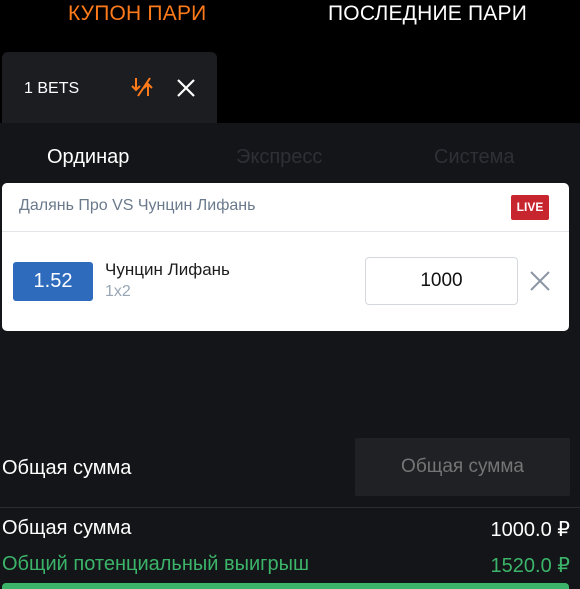 Image resolution: width=580 pixels, height=589 pixels. Describe the element at coordinates (290, 20) in the screenshot. I see `top-tabs: КУПОН ПАРИ ПОСЛЕДНИЕ ПАРИ` at that location.